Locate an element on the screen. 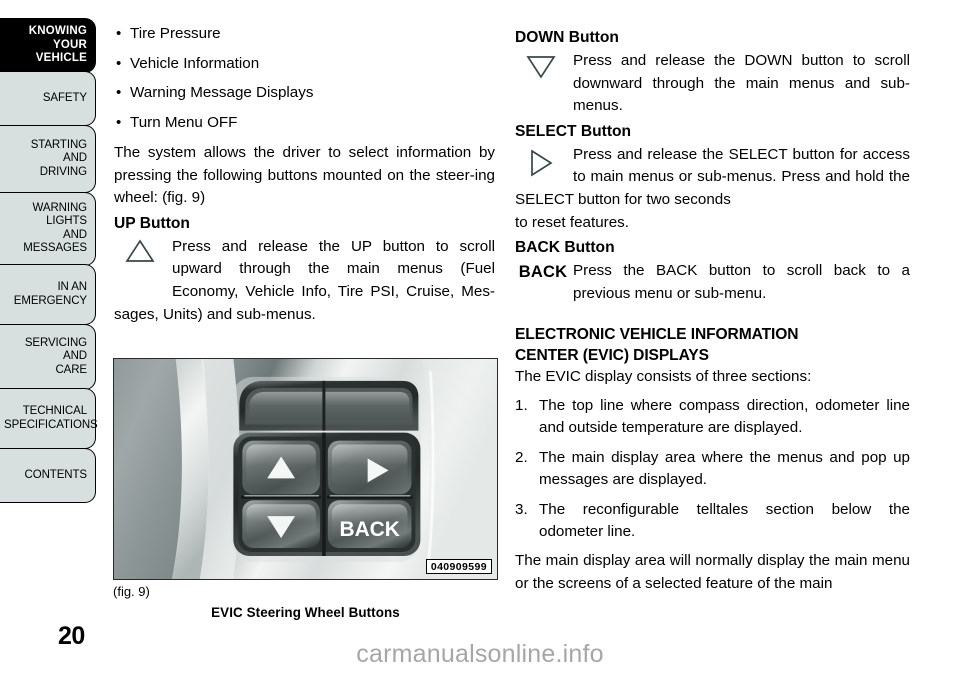 The height and width of the screenshot is (678, 960). list-item: • Turn Menu OFF is located at coordinates (304, 123).